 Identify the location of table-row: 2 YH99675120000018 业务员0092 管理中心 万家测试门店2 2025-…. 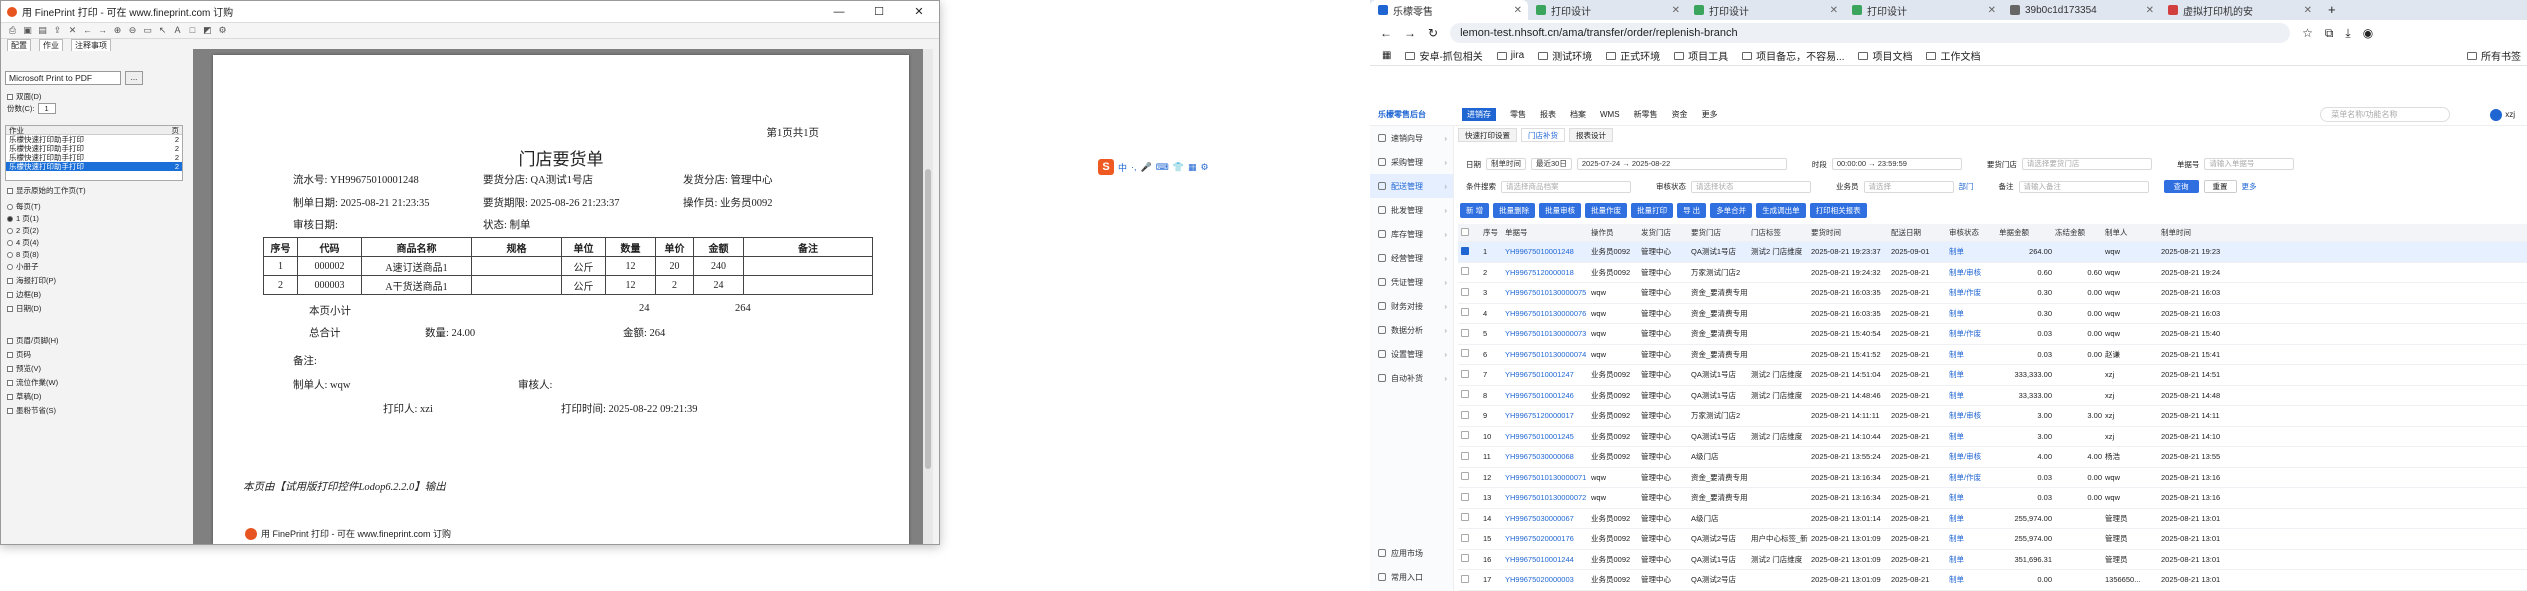
(1992, 273).